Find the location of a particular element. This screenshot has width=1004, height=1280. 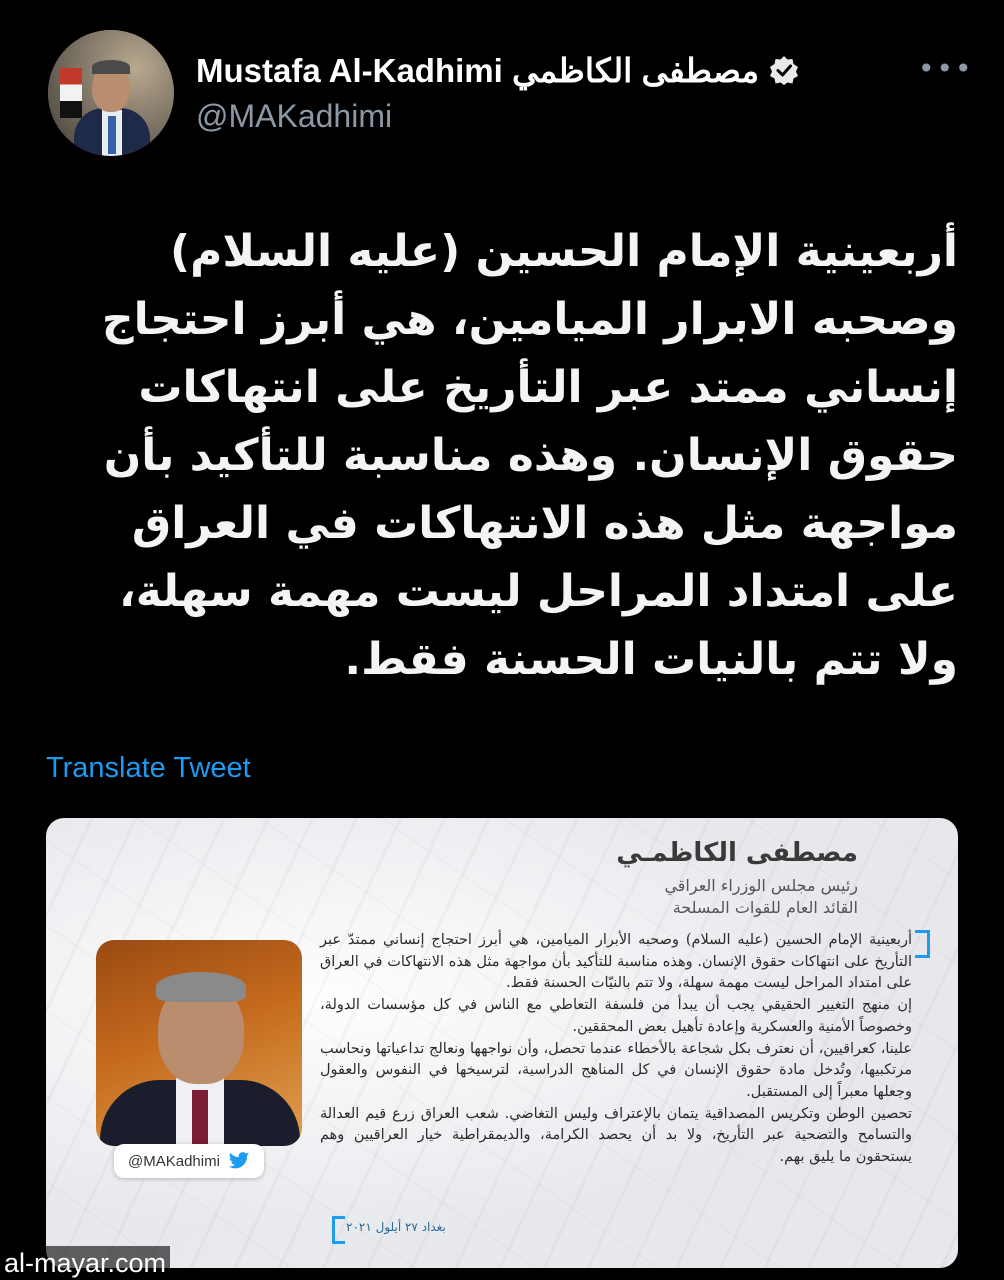

verified-badge-icon is located at coordinates (784, 70).